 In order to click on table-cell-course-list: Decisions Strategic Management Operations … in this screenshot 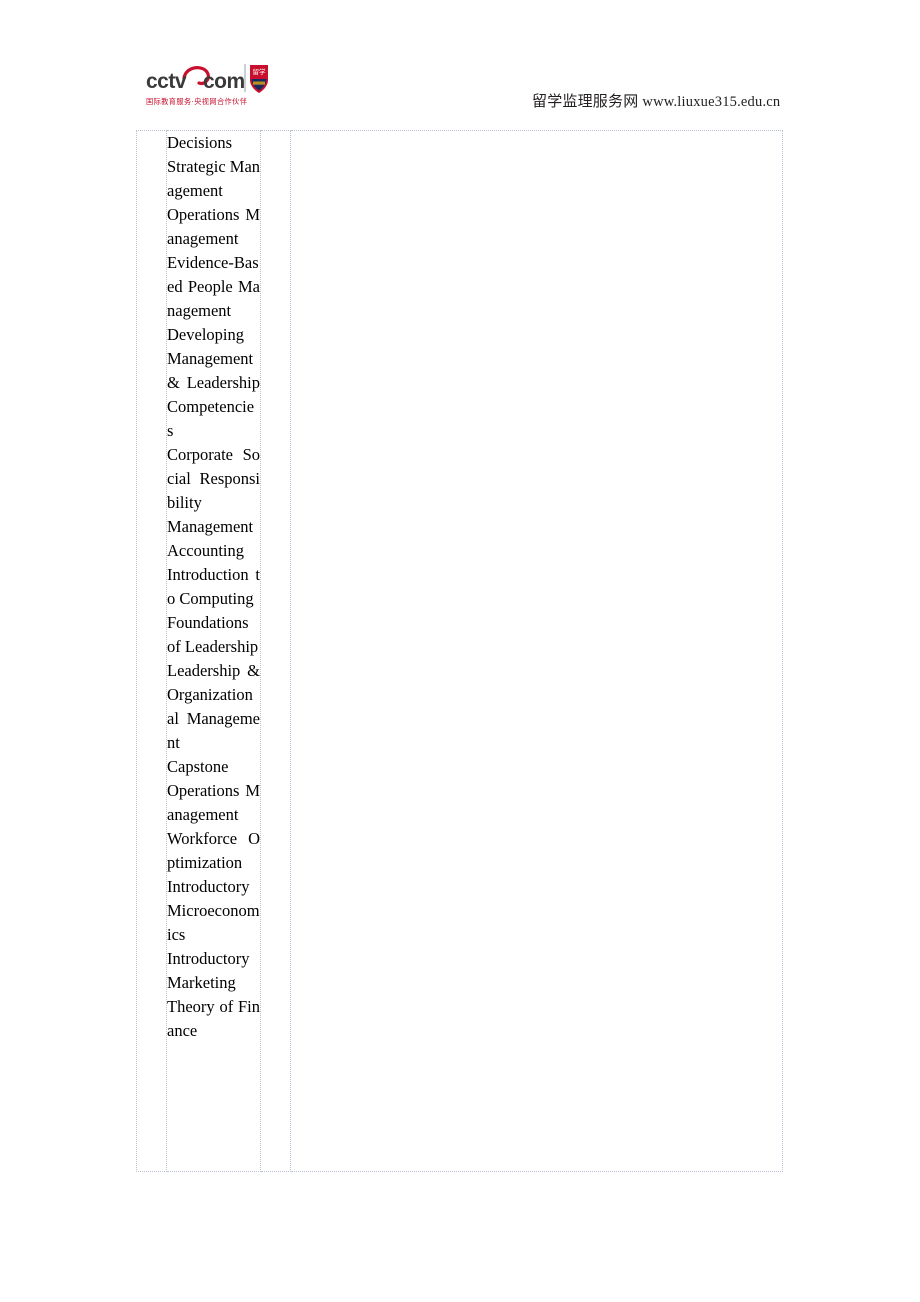, I will do `click(213, 651)`.